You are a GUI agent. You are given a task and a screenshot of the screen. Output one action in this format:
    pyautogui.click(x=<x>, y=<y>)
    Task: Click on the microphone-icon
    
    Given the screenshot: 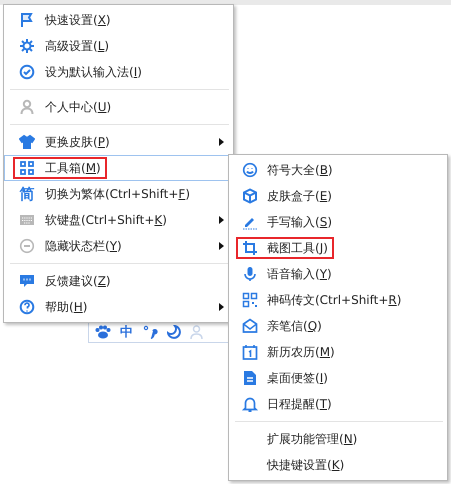 What is the action you would take?
    pyautogui.click(x=250, y=274)
    